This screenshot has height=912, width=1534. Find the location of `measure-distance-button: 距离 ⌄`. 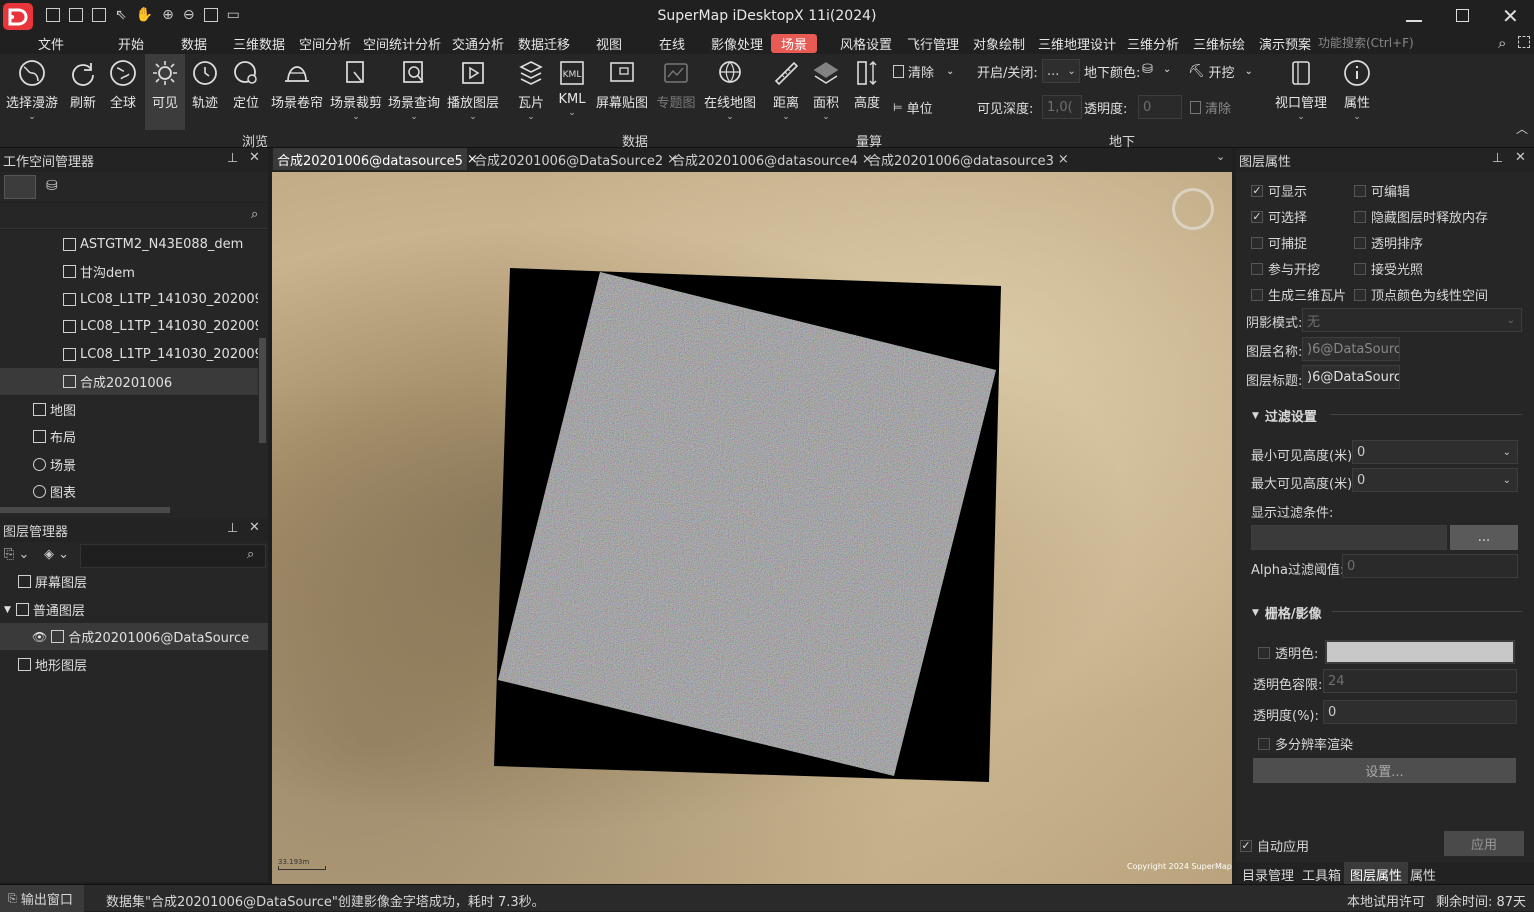

measure-distance-button: 距离 ⌄ is located at coordinates (786, 92).